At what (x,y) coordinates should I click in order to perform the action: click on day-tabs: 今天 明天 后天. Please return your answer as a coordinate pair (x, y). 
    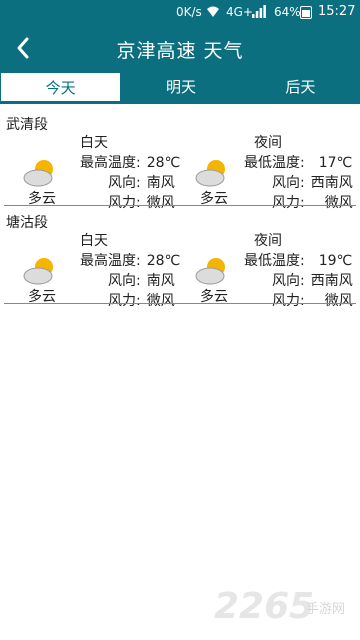
    Looking at the image, I should click on (180, 88).